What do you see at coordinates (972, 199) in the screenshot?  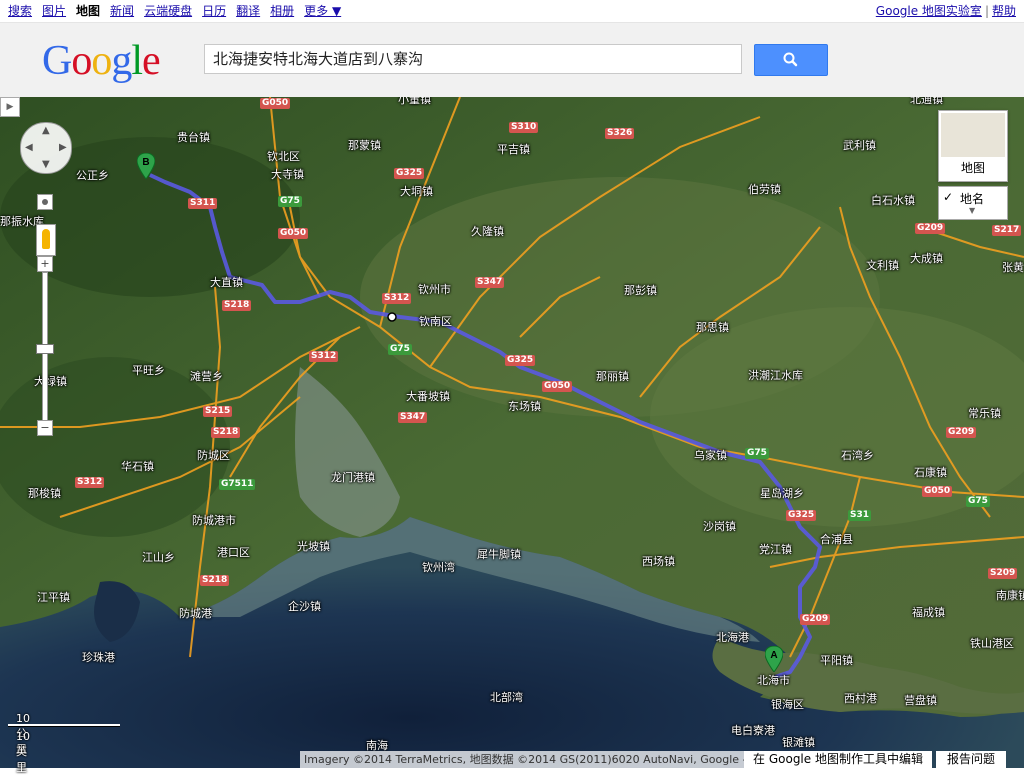 I see `labels-toggle-text: 地名` at bounding box center [972, 199].